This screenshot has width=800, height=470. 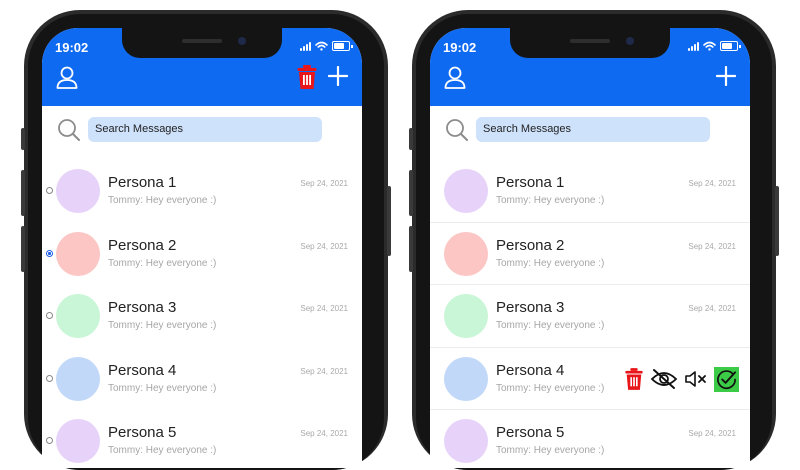 What do you see at coordinates (590, 378) in the screenshot?
I see `conversation-row-swiped: Persona 4 Tommy: Hey everyone :)` at bounding box center [590, 378].